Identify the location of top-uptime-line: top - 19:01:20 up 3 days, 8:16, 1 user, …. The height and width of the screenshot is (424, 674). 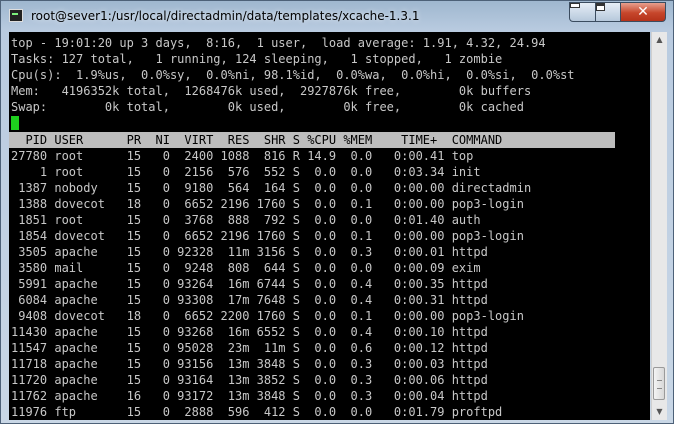
(278, 43).